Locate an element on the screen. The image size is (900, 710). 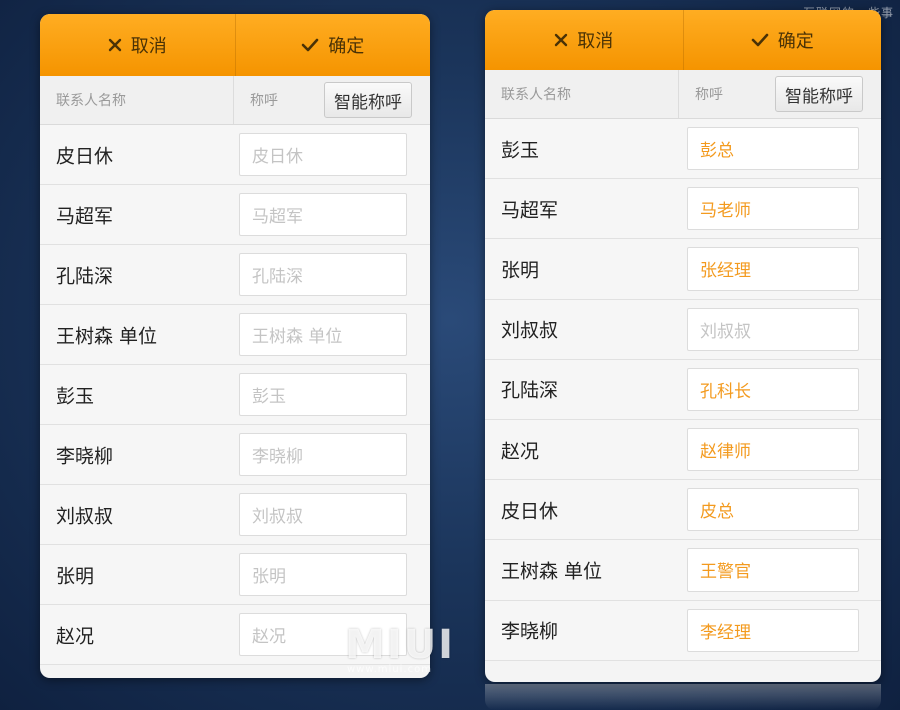
title-input: 赵律师 is located at coordinates (773, 449).